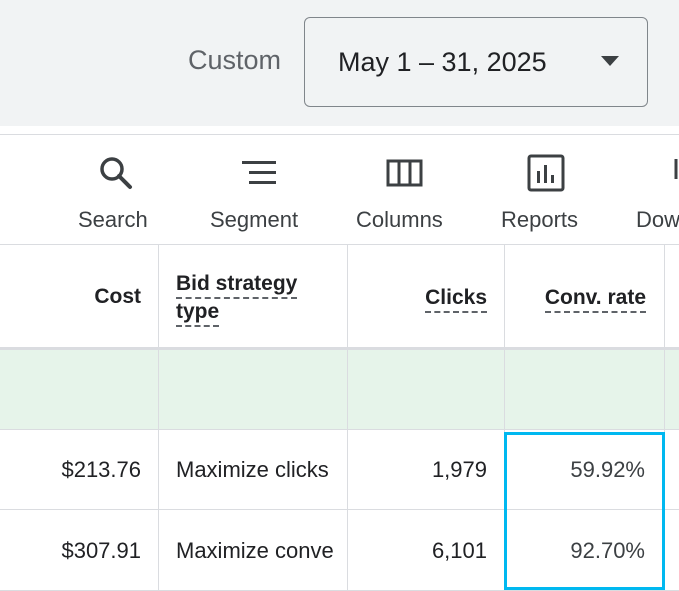 Image resolution: width=679 pixels, height=591 pixels. What do you see at coordinates (404, 173) in the screenshot?
I see `columns-icon` at bounding box center [404, 173].